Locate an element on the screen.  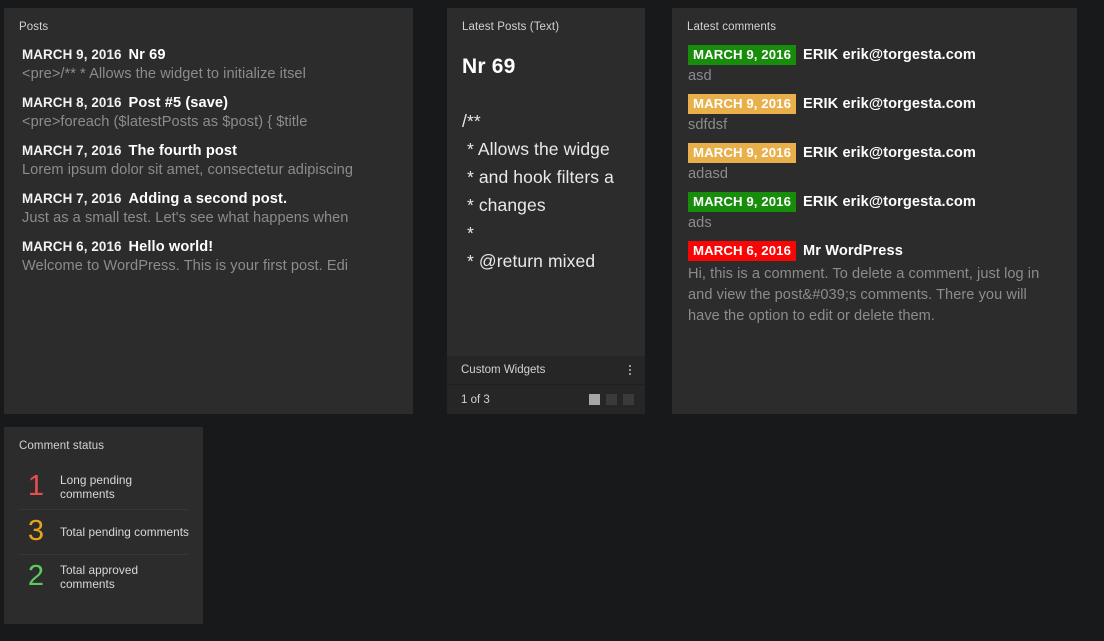
post-item: MARCH 7, 2016 Adding a second post. is located at coordinates (208, 198).